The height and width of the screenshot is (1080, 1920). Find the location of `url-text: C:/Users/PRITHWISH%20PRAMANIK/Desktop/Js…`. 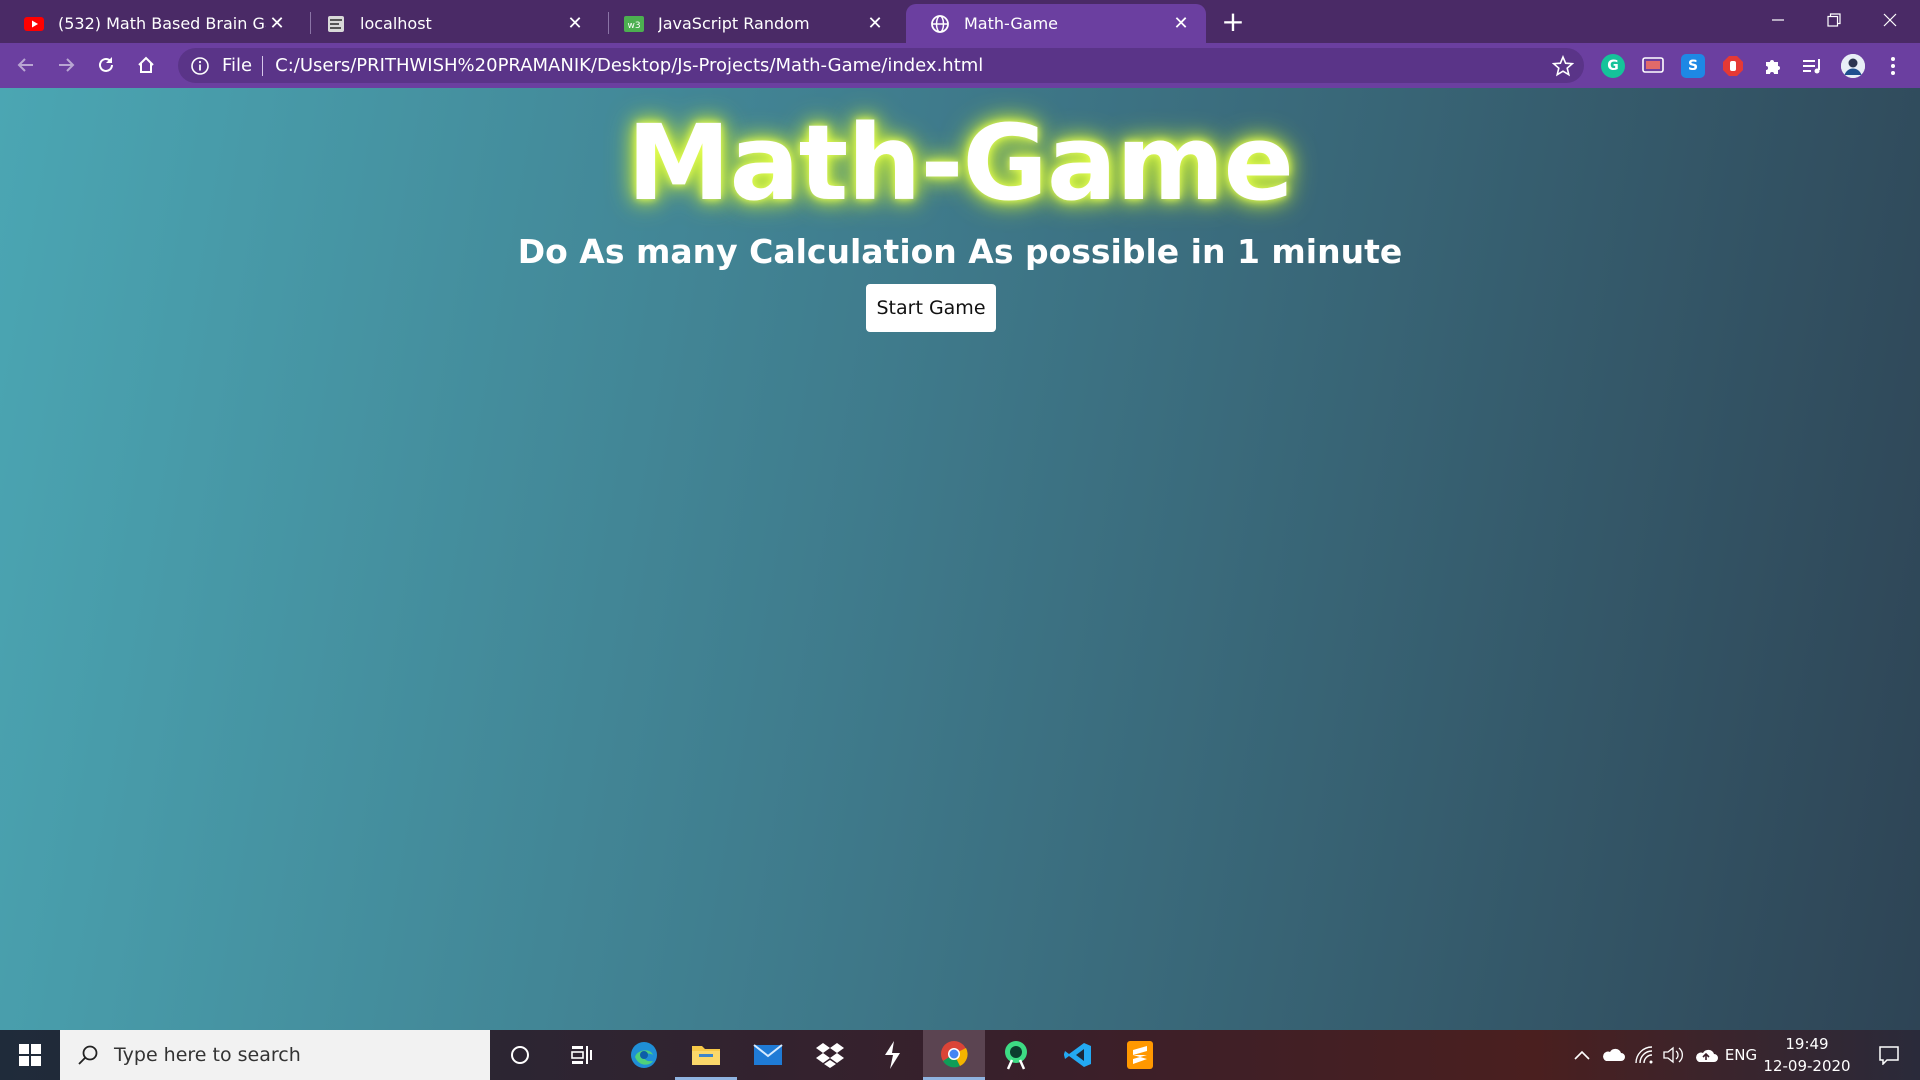

url-text: C:/Users/PRITHWISH%20PRAMANIK/Desktop/Js… is located at coordinates (913, 65).